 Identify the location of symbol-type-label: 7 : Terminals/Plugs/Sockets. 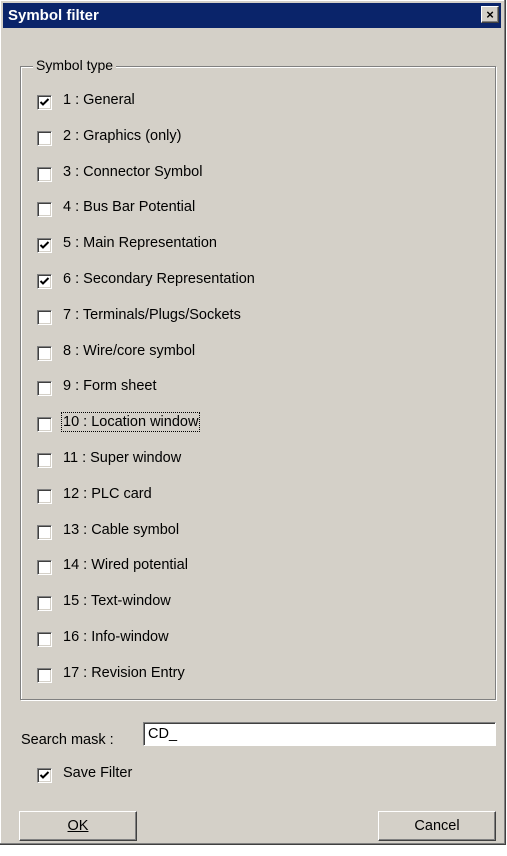
(152, 314).